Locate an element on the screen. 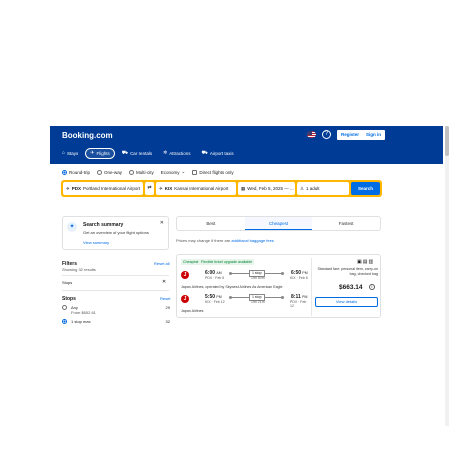 Image resolution: width=450 pixels, height=450 pixels. swap-icon: ⇄ is located at coordinates (149, 188).